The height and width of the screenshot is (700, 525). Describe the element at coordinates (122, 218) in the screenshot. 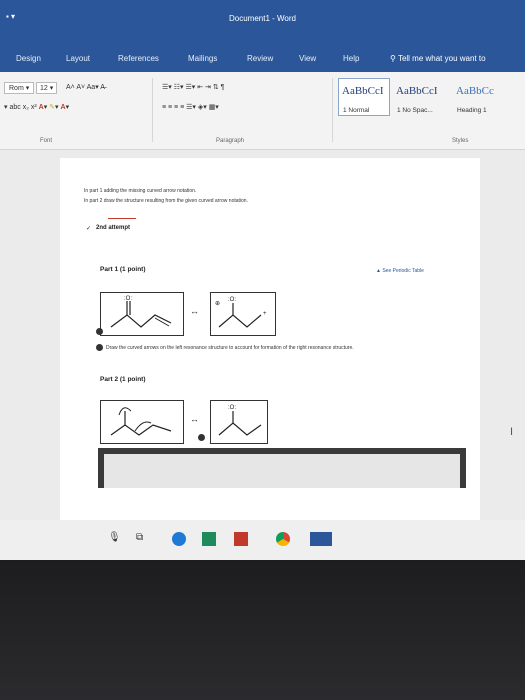

I see `accent-divider` at that location.